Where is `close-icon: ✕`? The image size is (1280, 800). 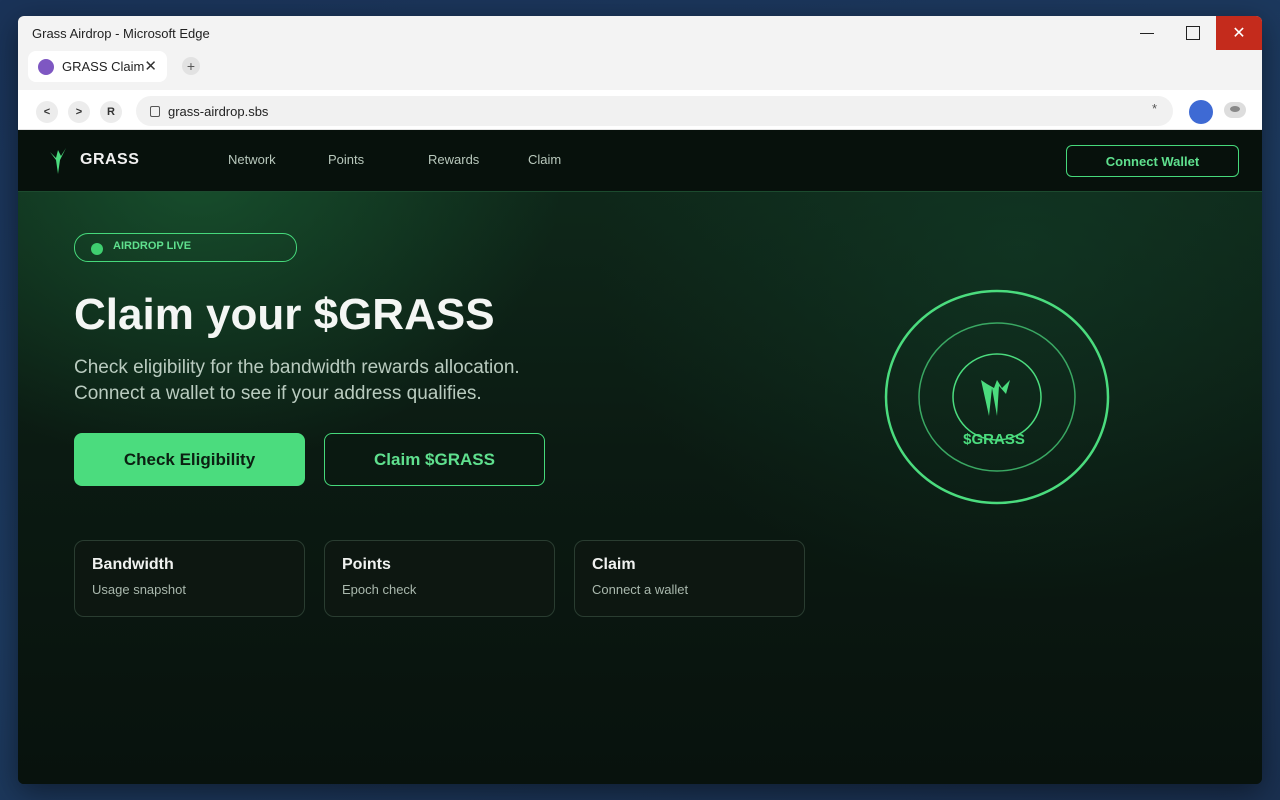 close-icon: ✕ is located at coordinates (1239, 33).